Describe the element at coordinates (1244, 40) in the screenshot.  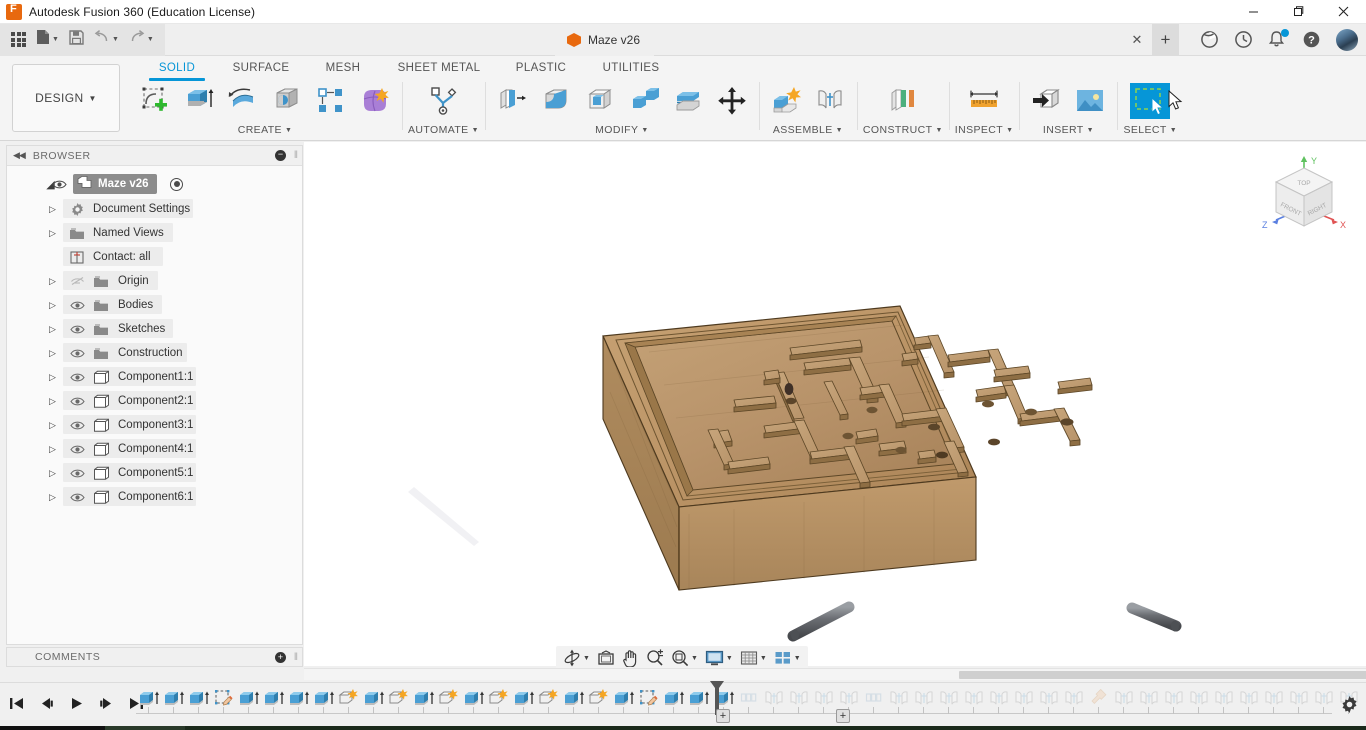
I see `recent-history-icon` at that location.